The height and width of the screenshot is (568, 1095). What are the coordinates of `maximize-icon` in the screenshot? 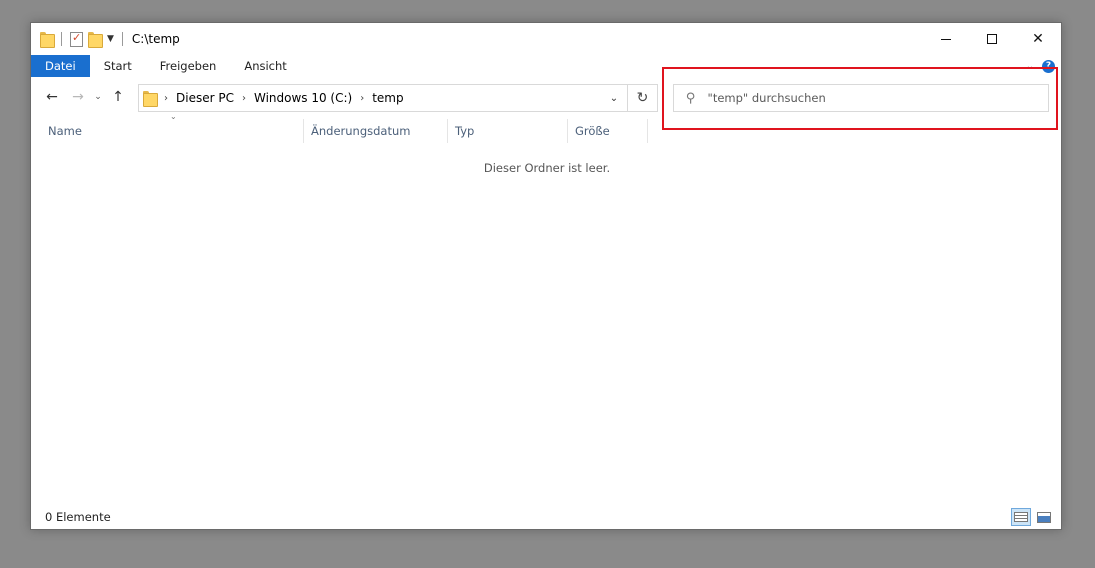 It's located at (992, 39).